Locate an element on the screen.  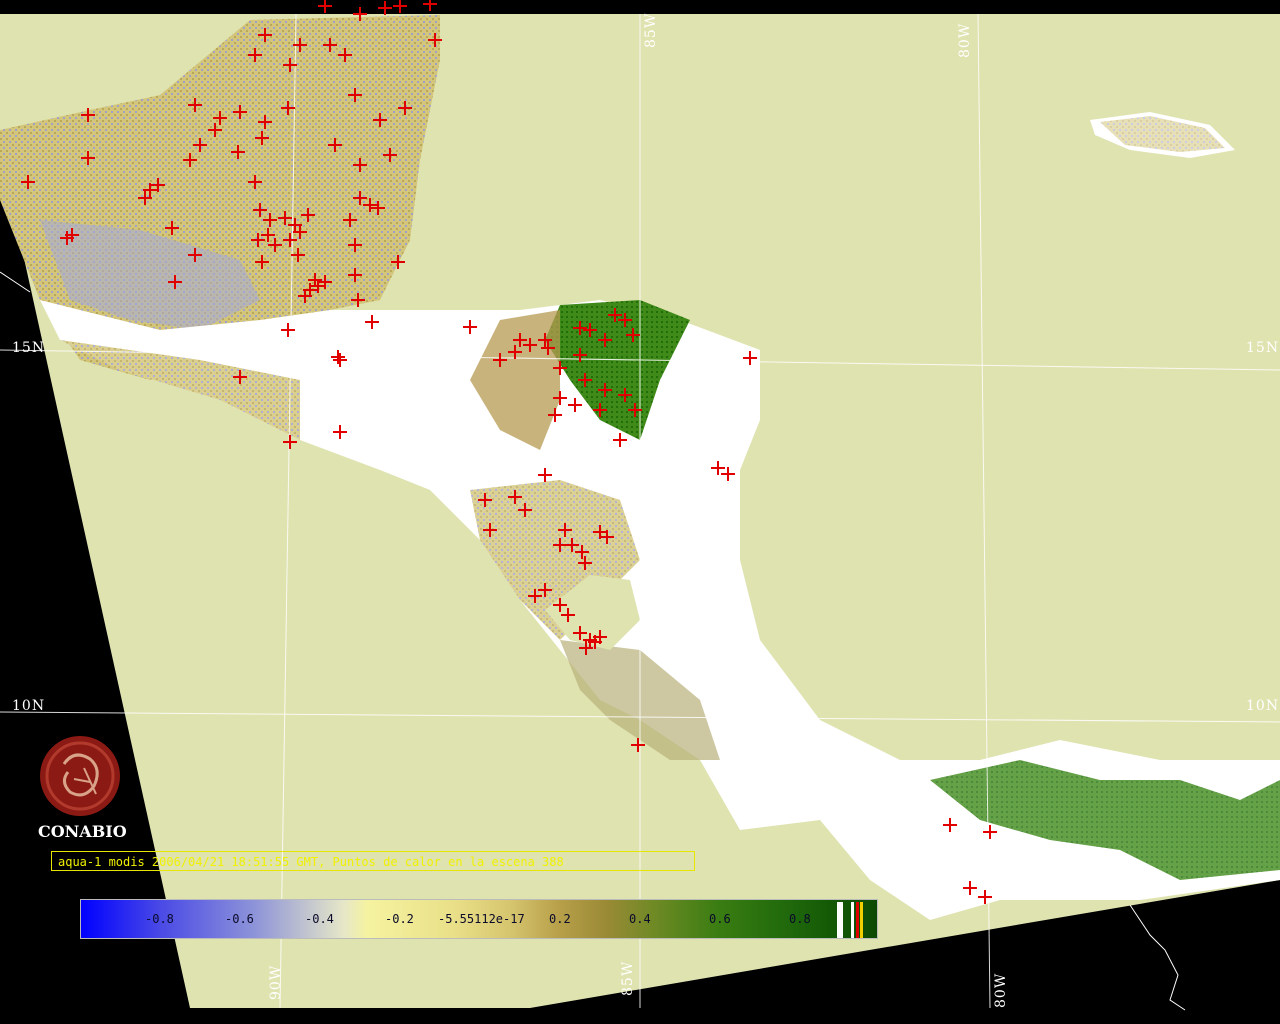
colorbar-cloud-swatch is located at coordinates (840, 920).